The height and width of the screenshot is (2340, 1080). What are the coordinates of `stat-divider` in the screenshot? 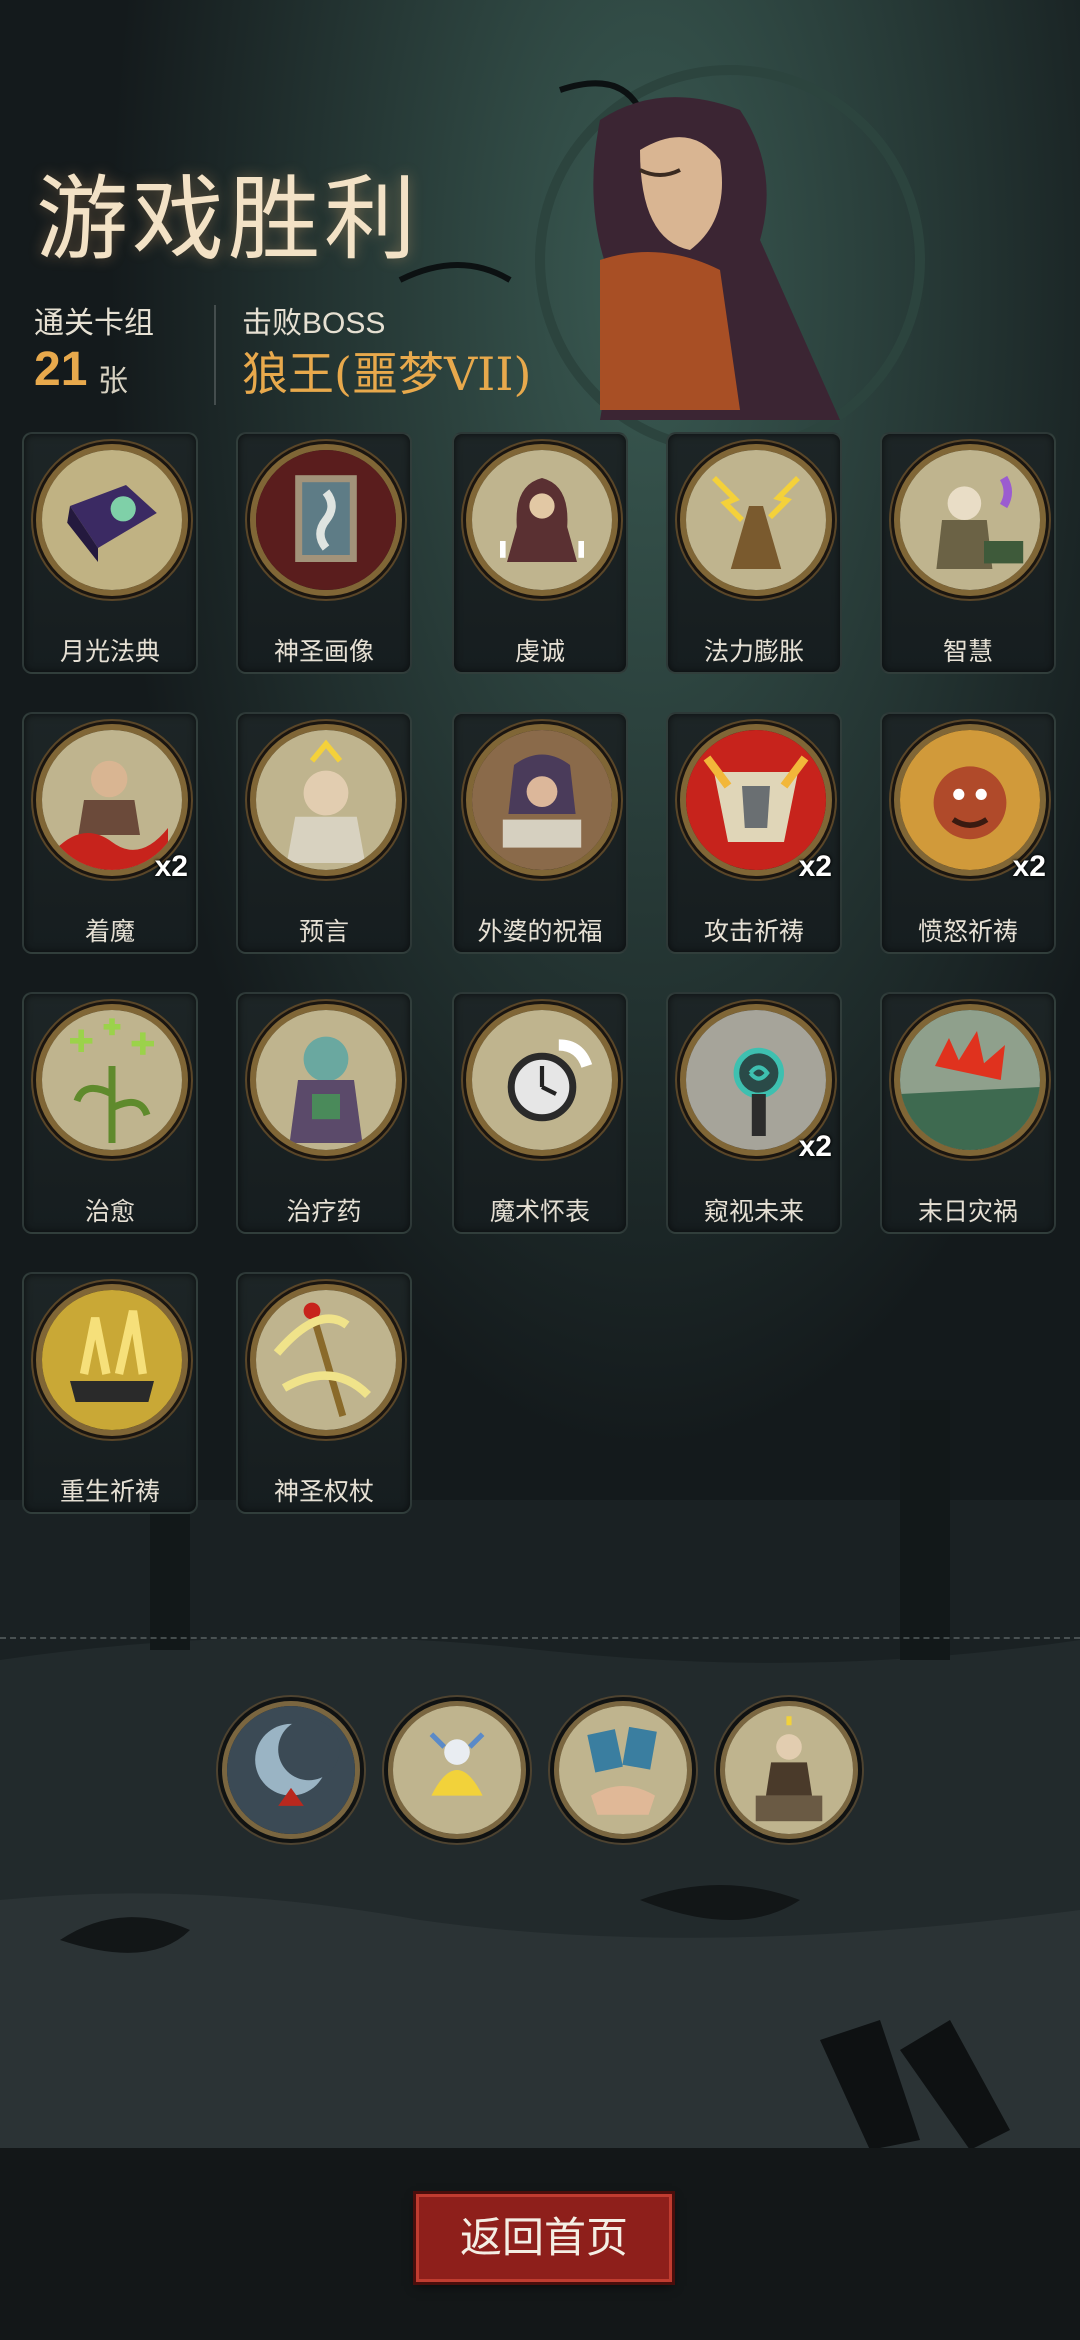 It's located at (215, 355).